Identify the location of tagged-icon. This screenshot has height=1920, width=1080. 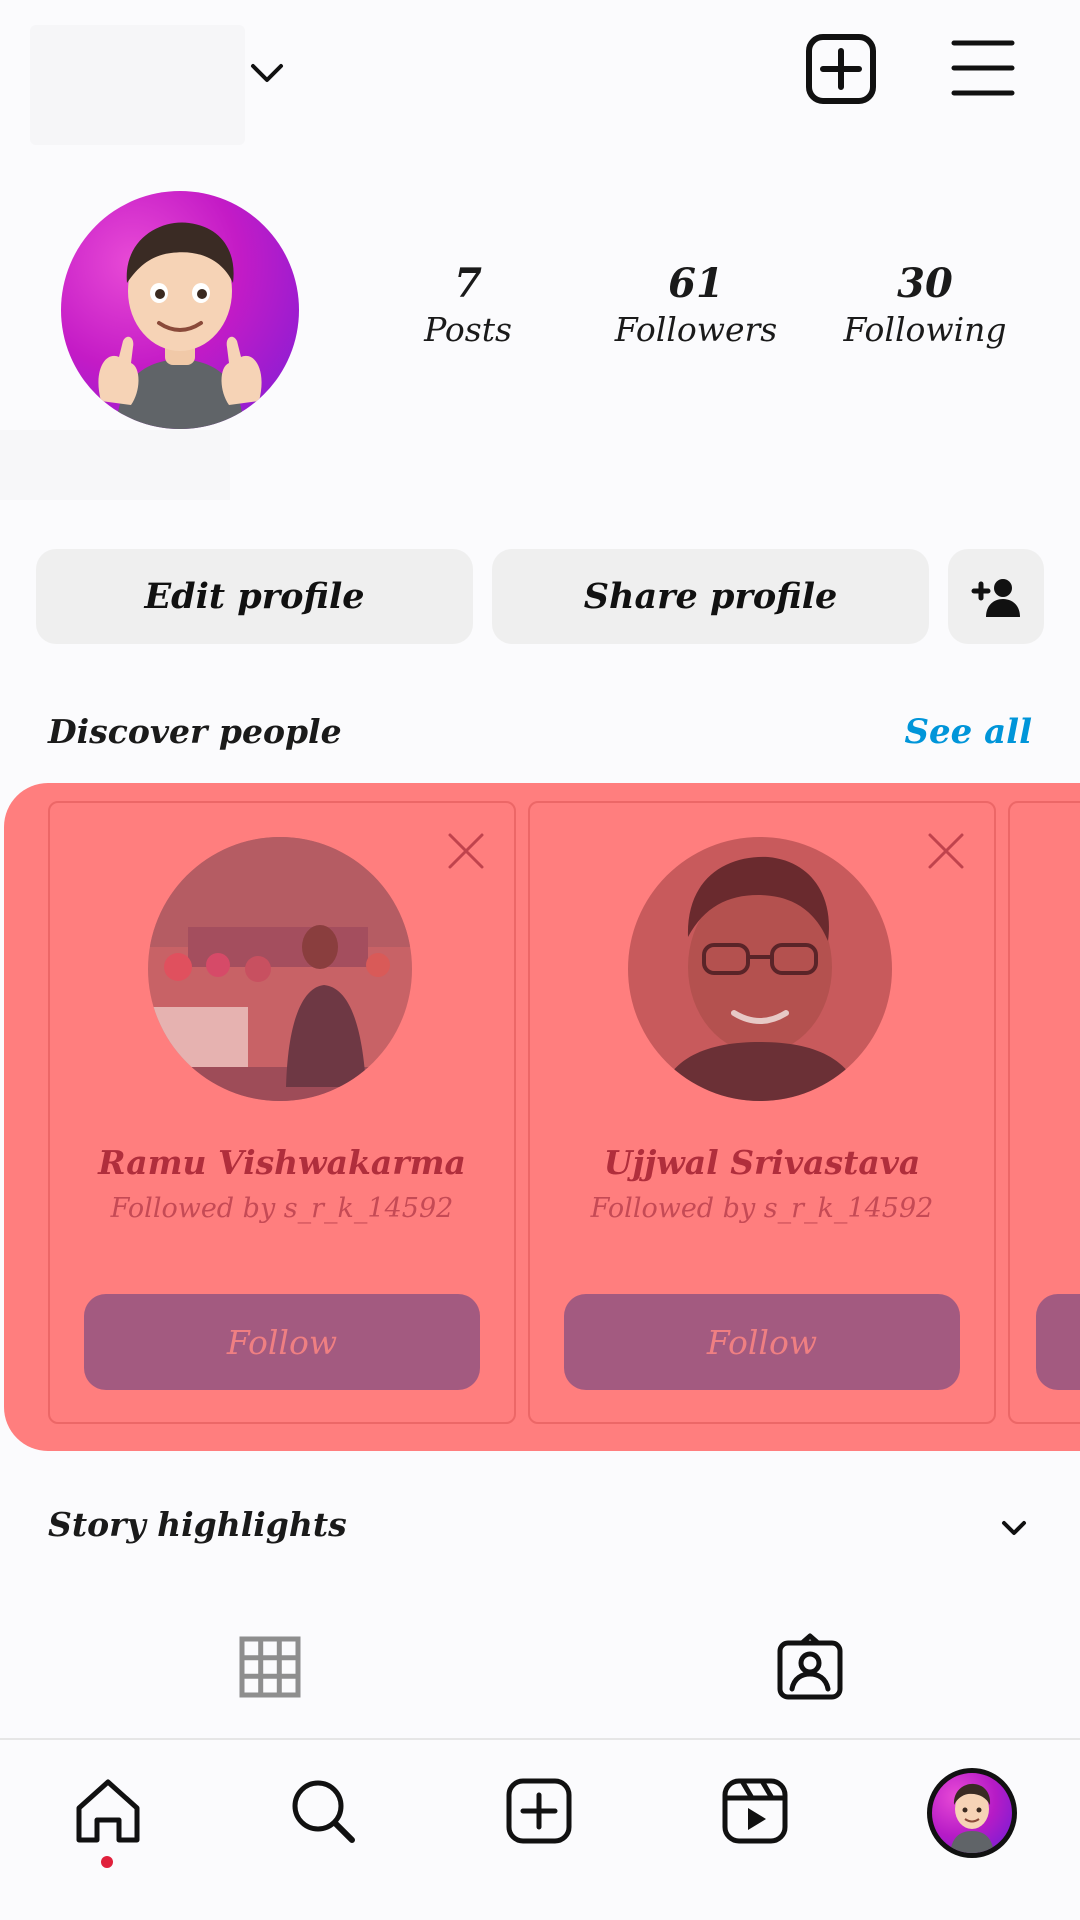
(810, 1667).